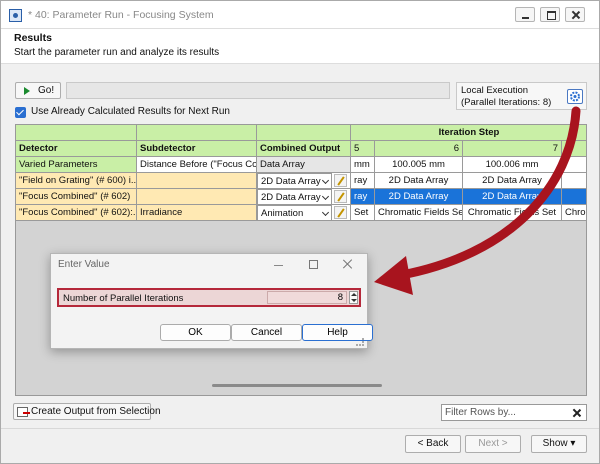  I want to click on minimize-button, so click(525, 14).